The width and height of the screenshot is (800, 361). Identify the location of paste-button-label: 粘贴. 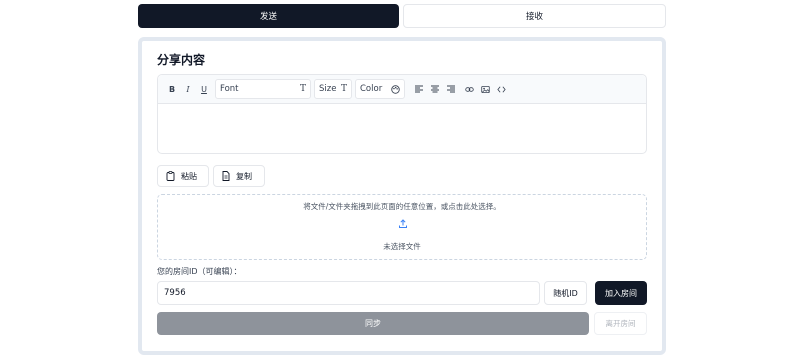
(189, 176).